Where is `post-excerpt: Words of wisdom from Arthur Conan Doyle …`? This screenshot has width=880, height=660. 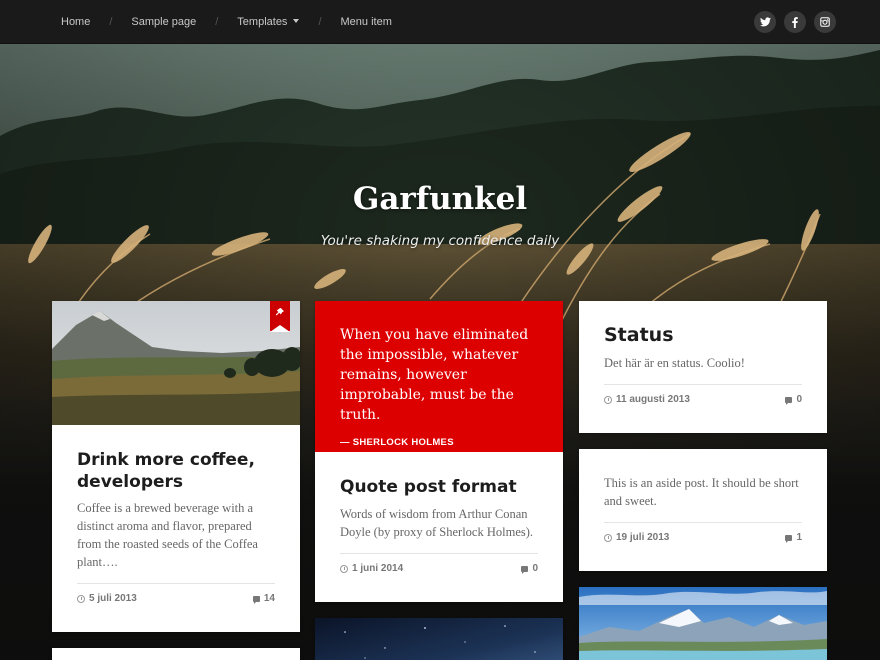
post-excerpt: Words of wisdom from Arthur Conan Doyle … is located at coordinates (437, 523).